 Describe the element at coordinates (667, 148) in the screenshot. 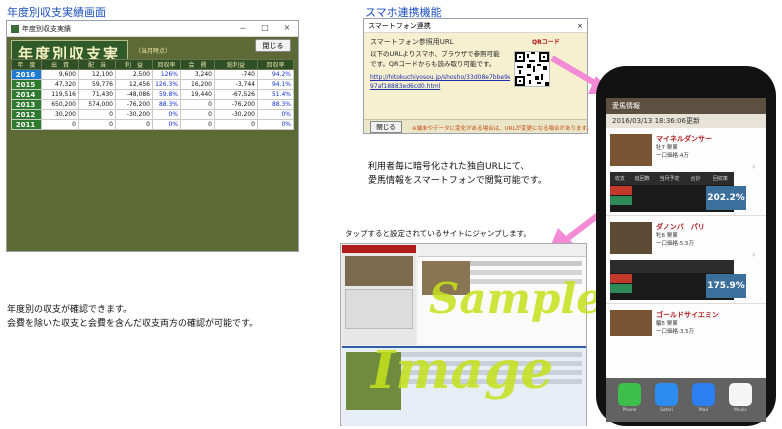

I see `horse-sub: 牡7 栗東` at that location.